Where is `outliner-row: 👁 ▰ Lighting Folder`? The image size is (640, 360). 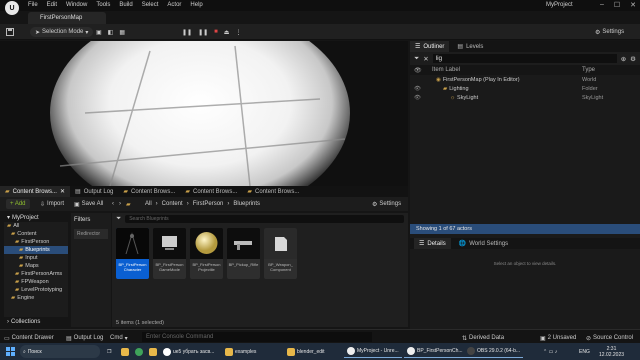 outliner-row: 👁 ▰ Lighting Folder is located at coordinates (525, 88).